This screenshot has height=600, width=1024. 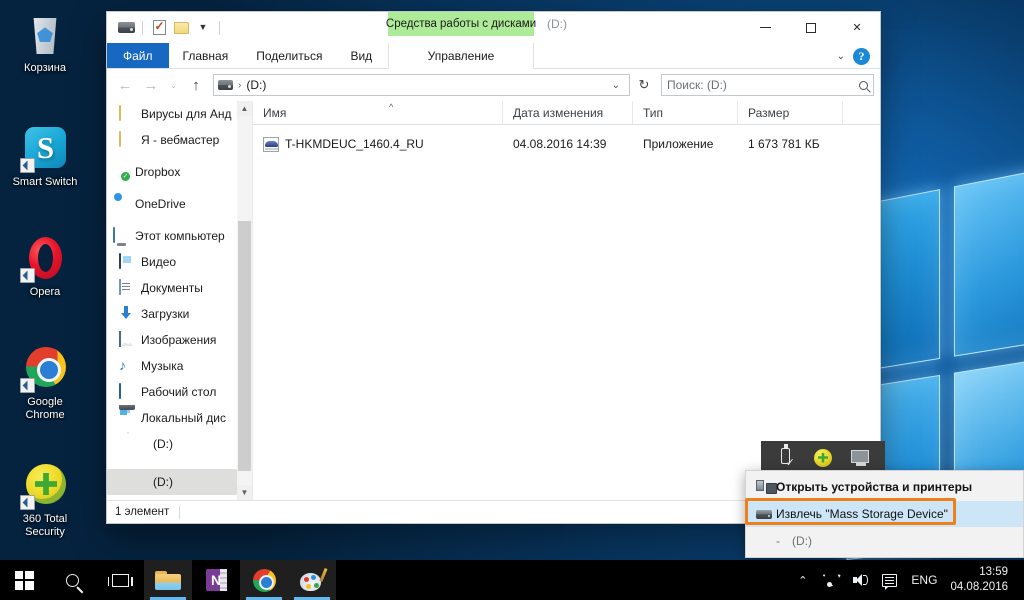 What do you see at coordinates (823, 458) in the screenshot?
I see `360-security-tray-icon` at bounding box center [823, 458].